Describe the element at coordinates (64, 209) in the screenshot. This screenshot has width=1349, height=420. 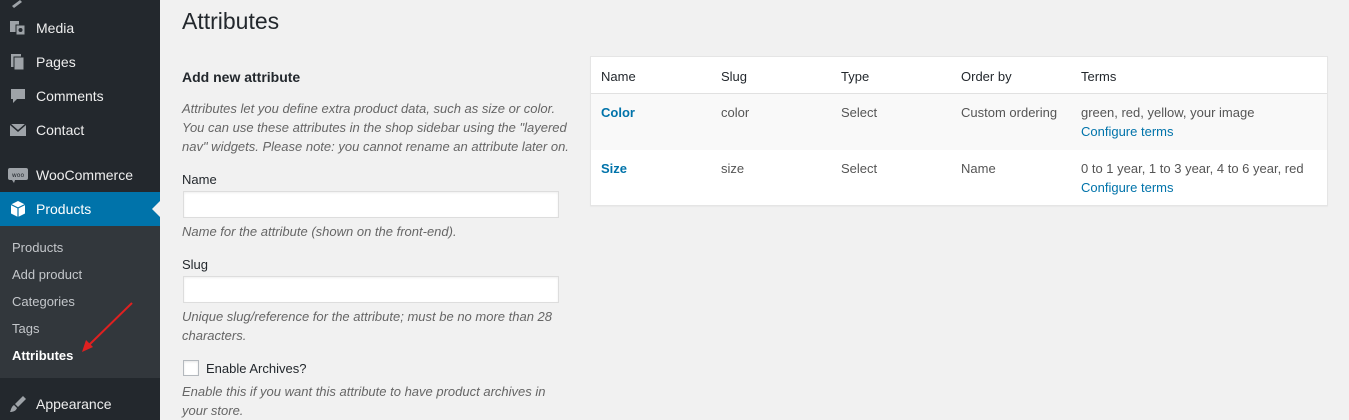
I see `menu-label-products: Products` at that location.